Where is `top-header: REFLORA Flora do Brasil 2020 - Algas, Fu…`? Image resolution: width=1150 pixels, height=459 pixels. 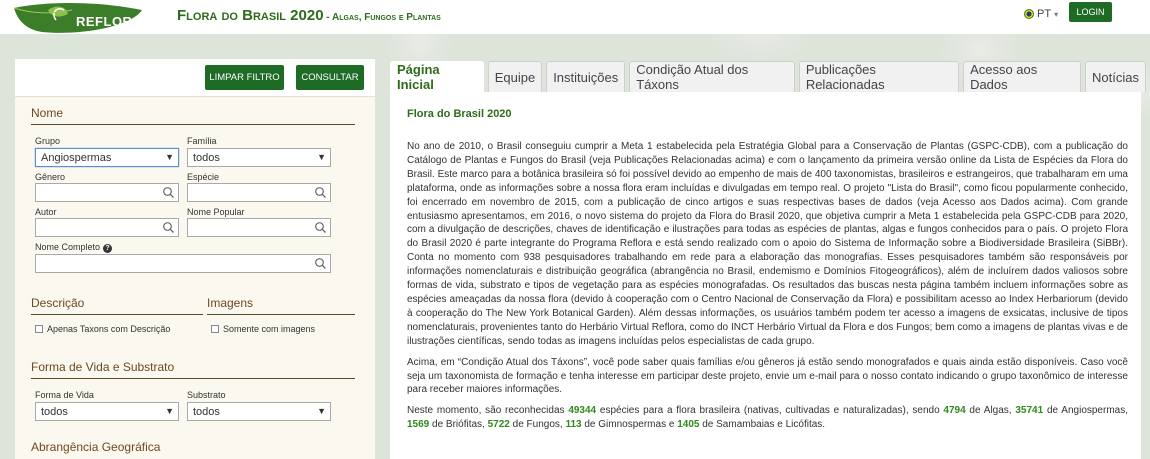
top-header: REFLORA Flora do Brasil 2020 - Algas, Fu… is located at coordinates (575, 17).